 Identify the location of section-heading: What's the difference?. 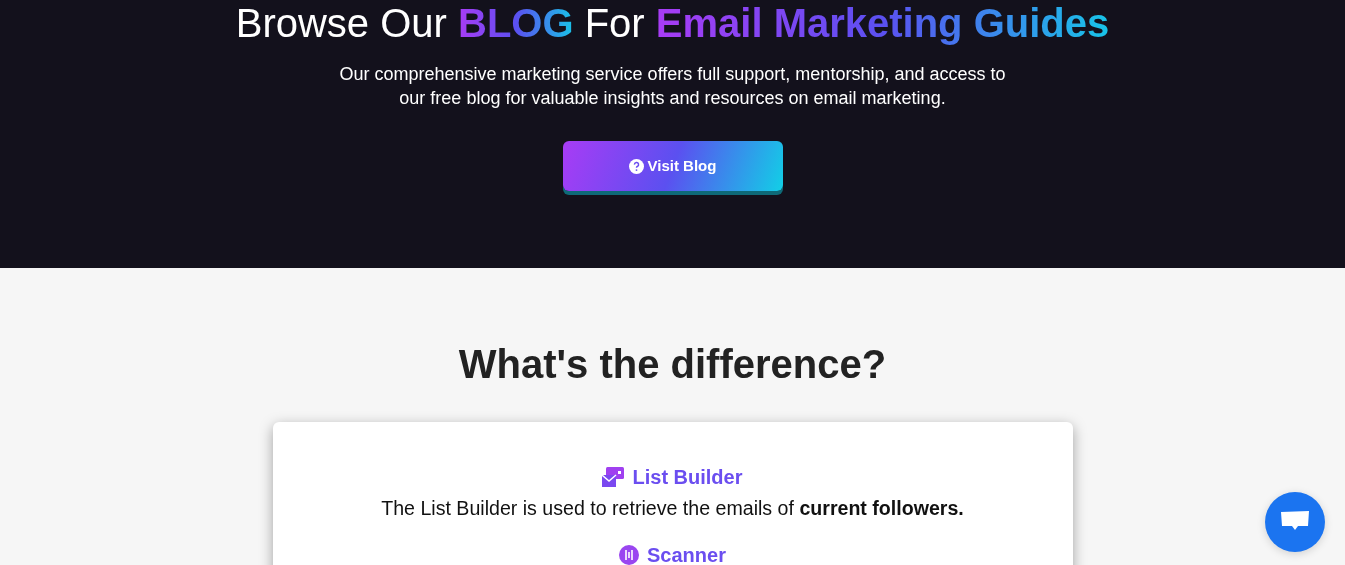
(672, 364).